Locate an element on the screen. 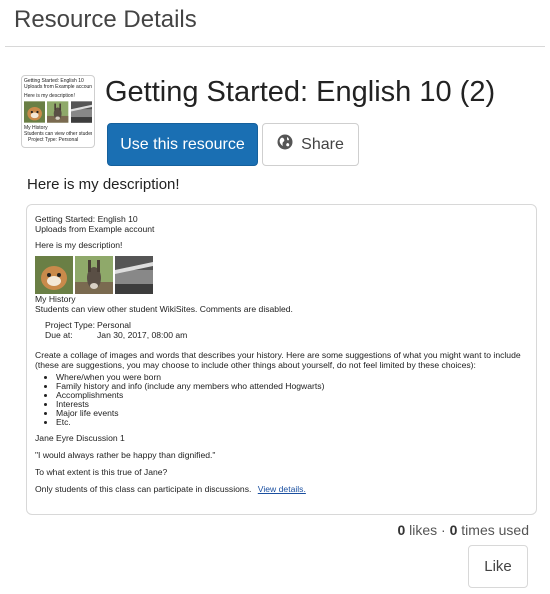 Image resolution: width=550 pixels, height=594 pixels. likes-label: likes is located at coordinates (423, 530).